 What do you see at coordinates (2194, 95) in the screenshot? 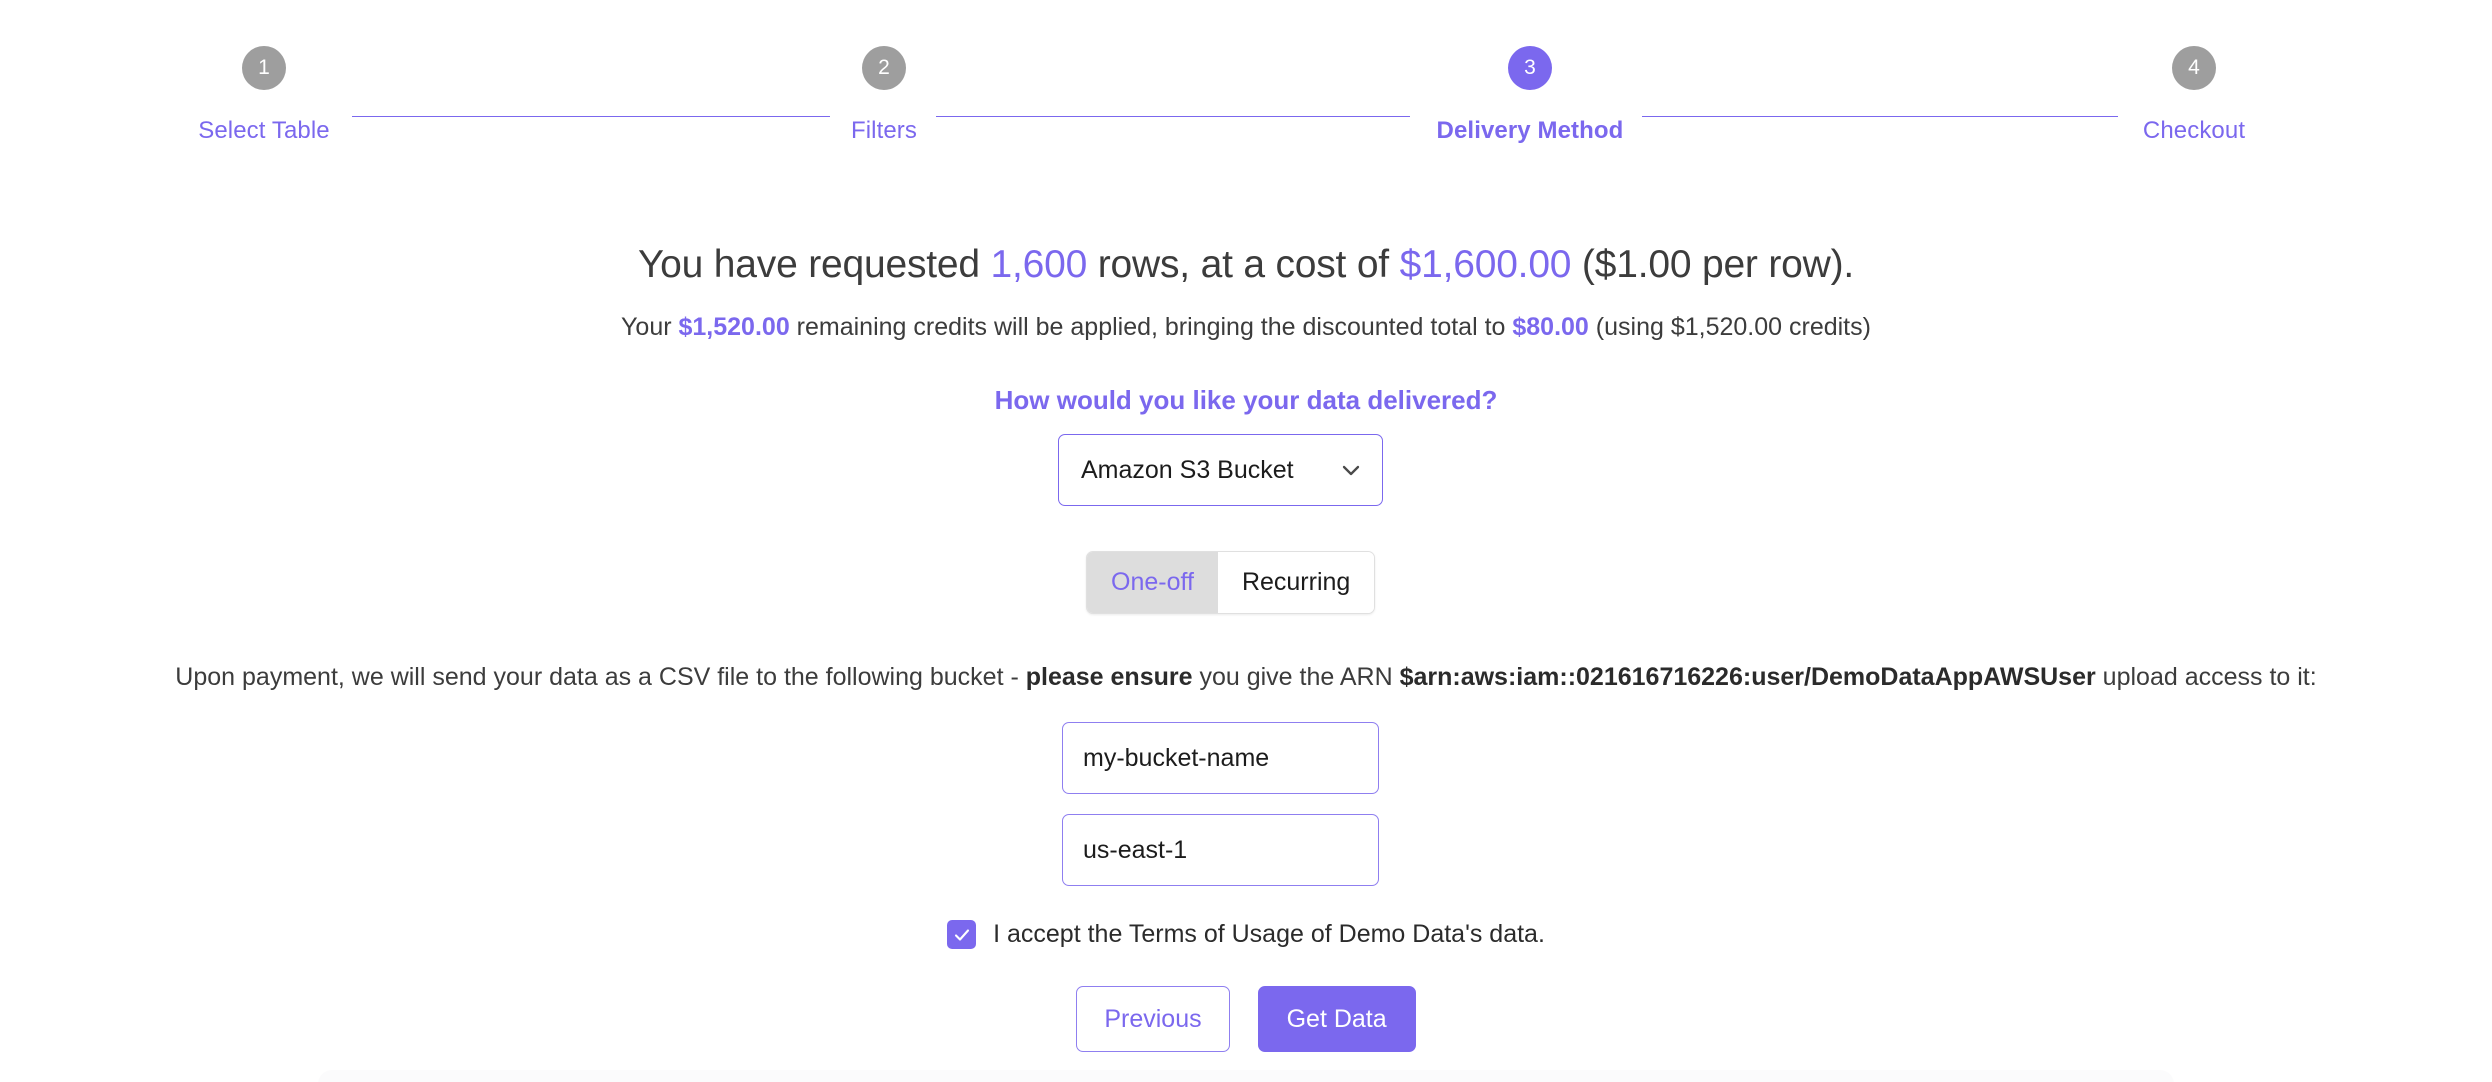
I see `stepper-step-checkout: 4 Checkout` at bounding box center [2194, 95].